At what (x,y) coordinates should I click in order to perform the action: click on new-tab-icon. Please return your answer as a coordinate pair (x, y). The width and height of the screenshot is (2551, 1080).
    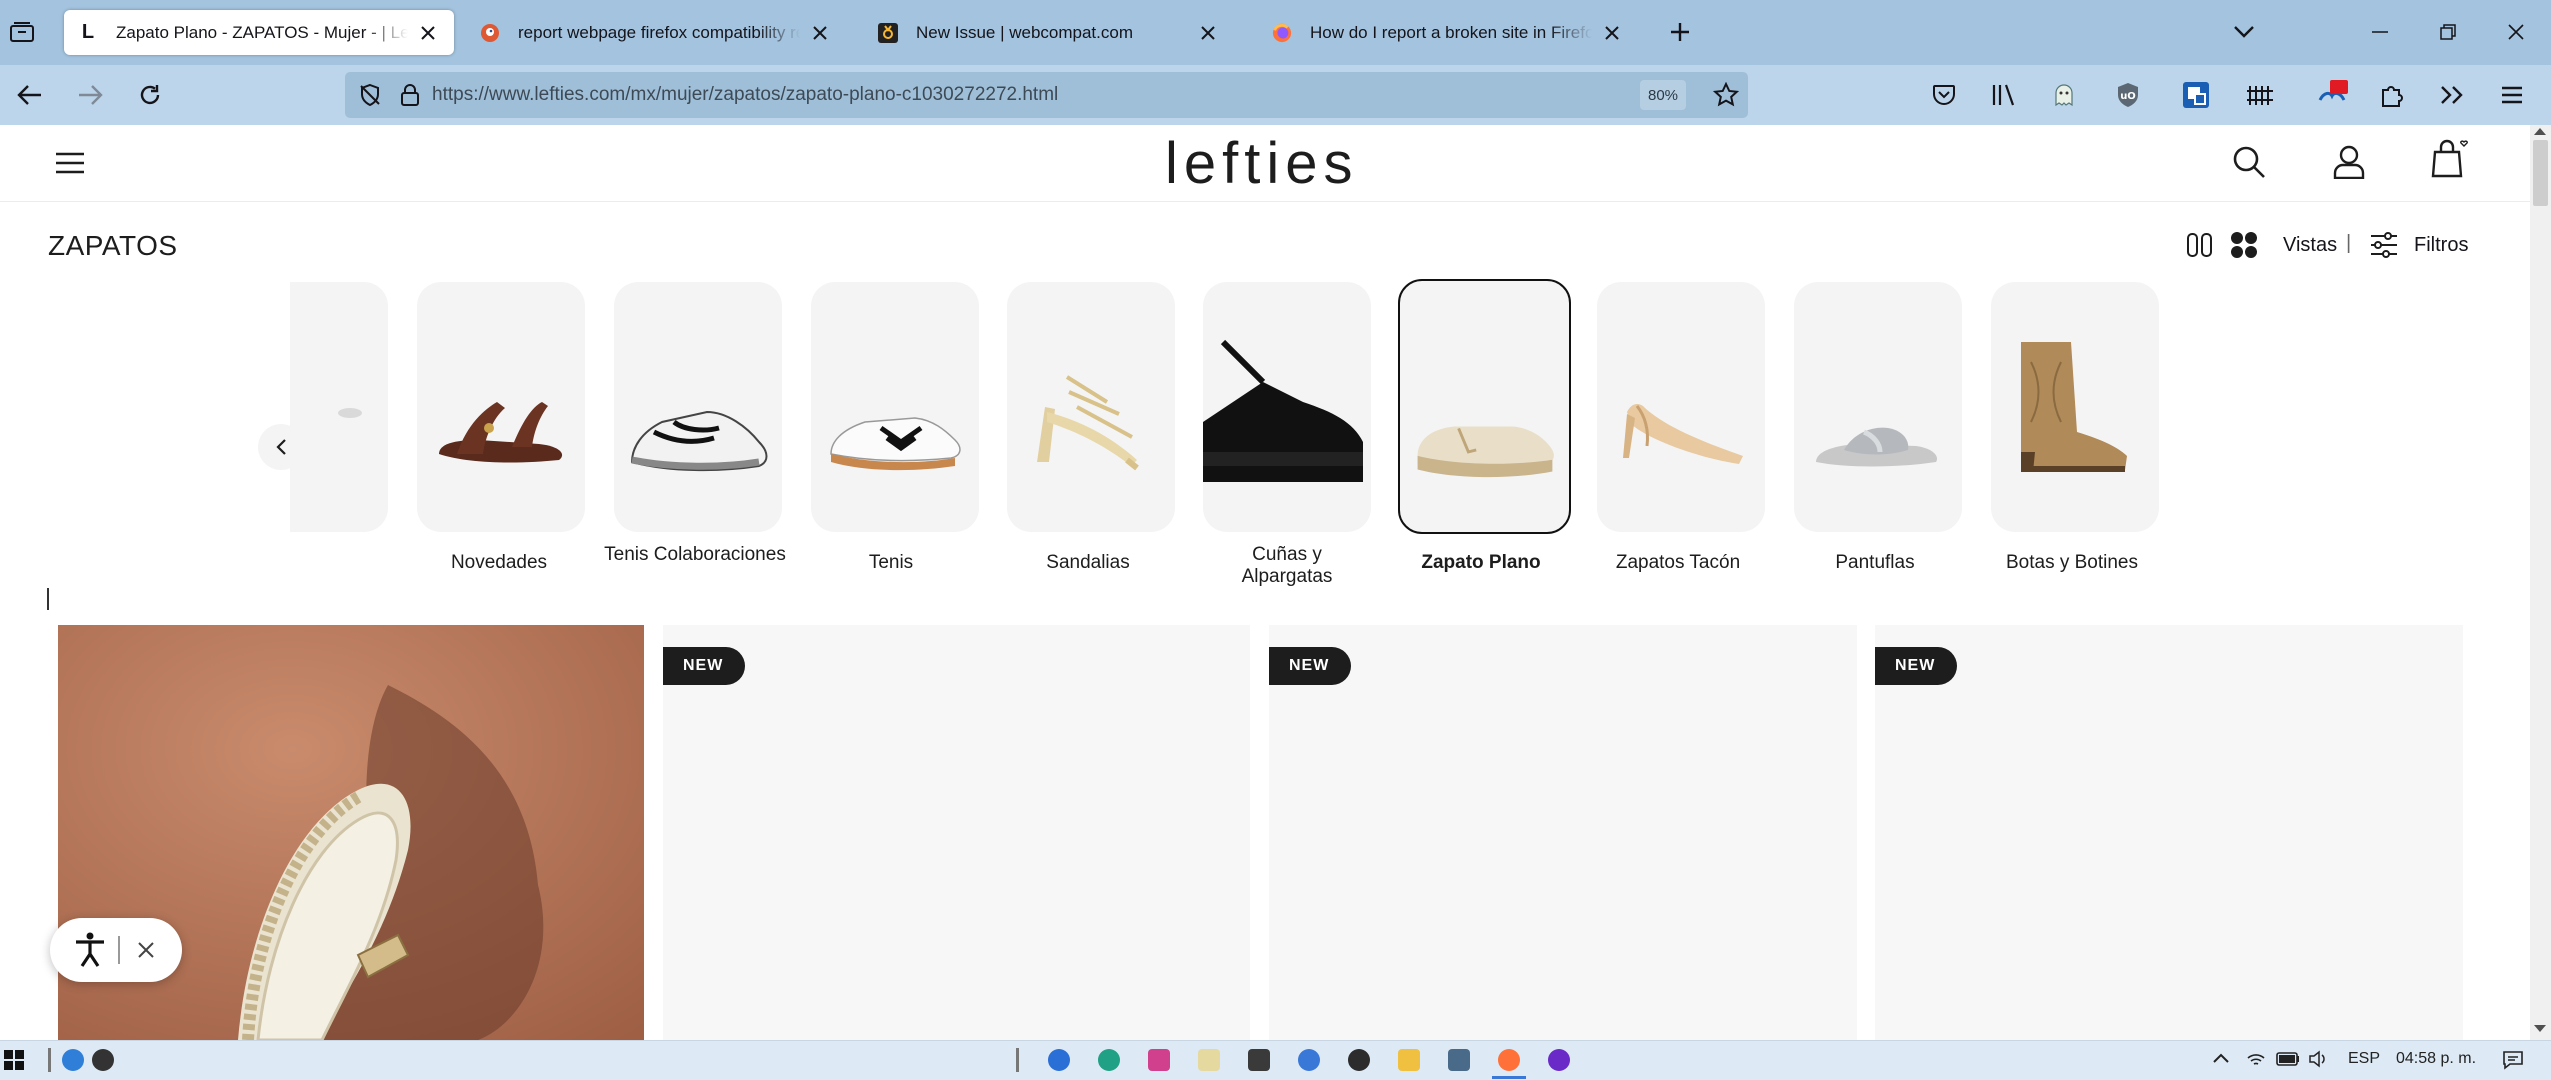
    Looking at the image, I should click on (1680, 32).